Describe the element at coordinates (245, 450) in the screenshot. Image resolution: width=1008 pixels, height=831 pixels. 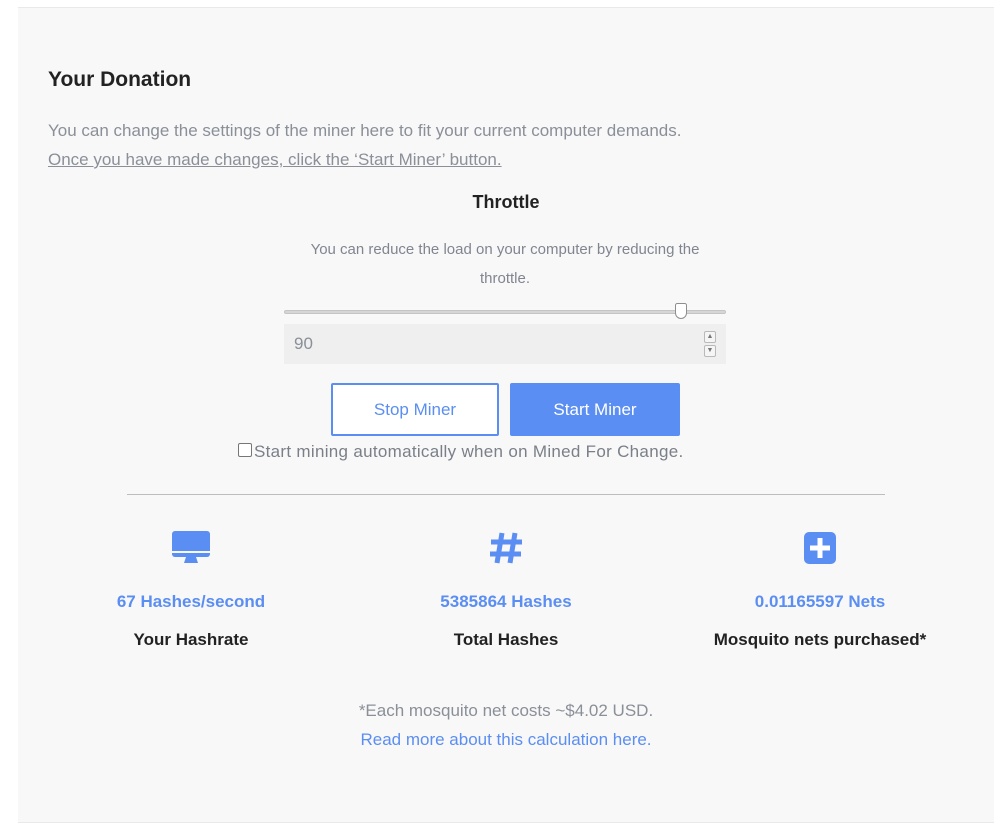
I see `auto-mine-checkbox` at that location.